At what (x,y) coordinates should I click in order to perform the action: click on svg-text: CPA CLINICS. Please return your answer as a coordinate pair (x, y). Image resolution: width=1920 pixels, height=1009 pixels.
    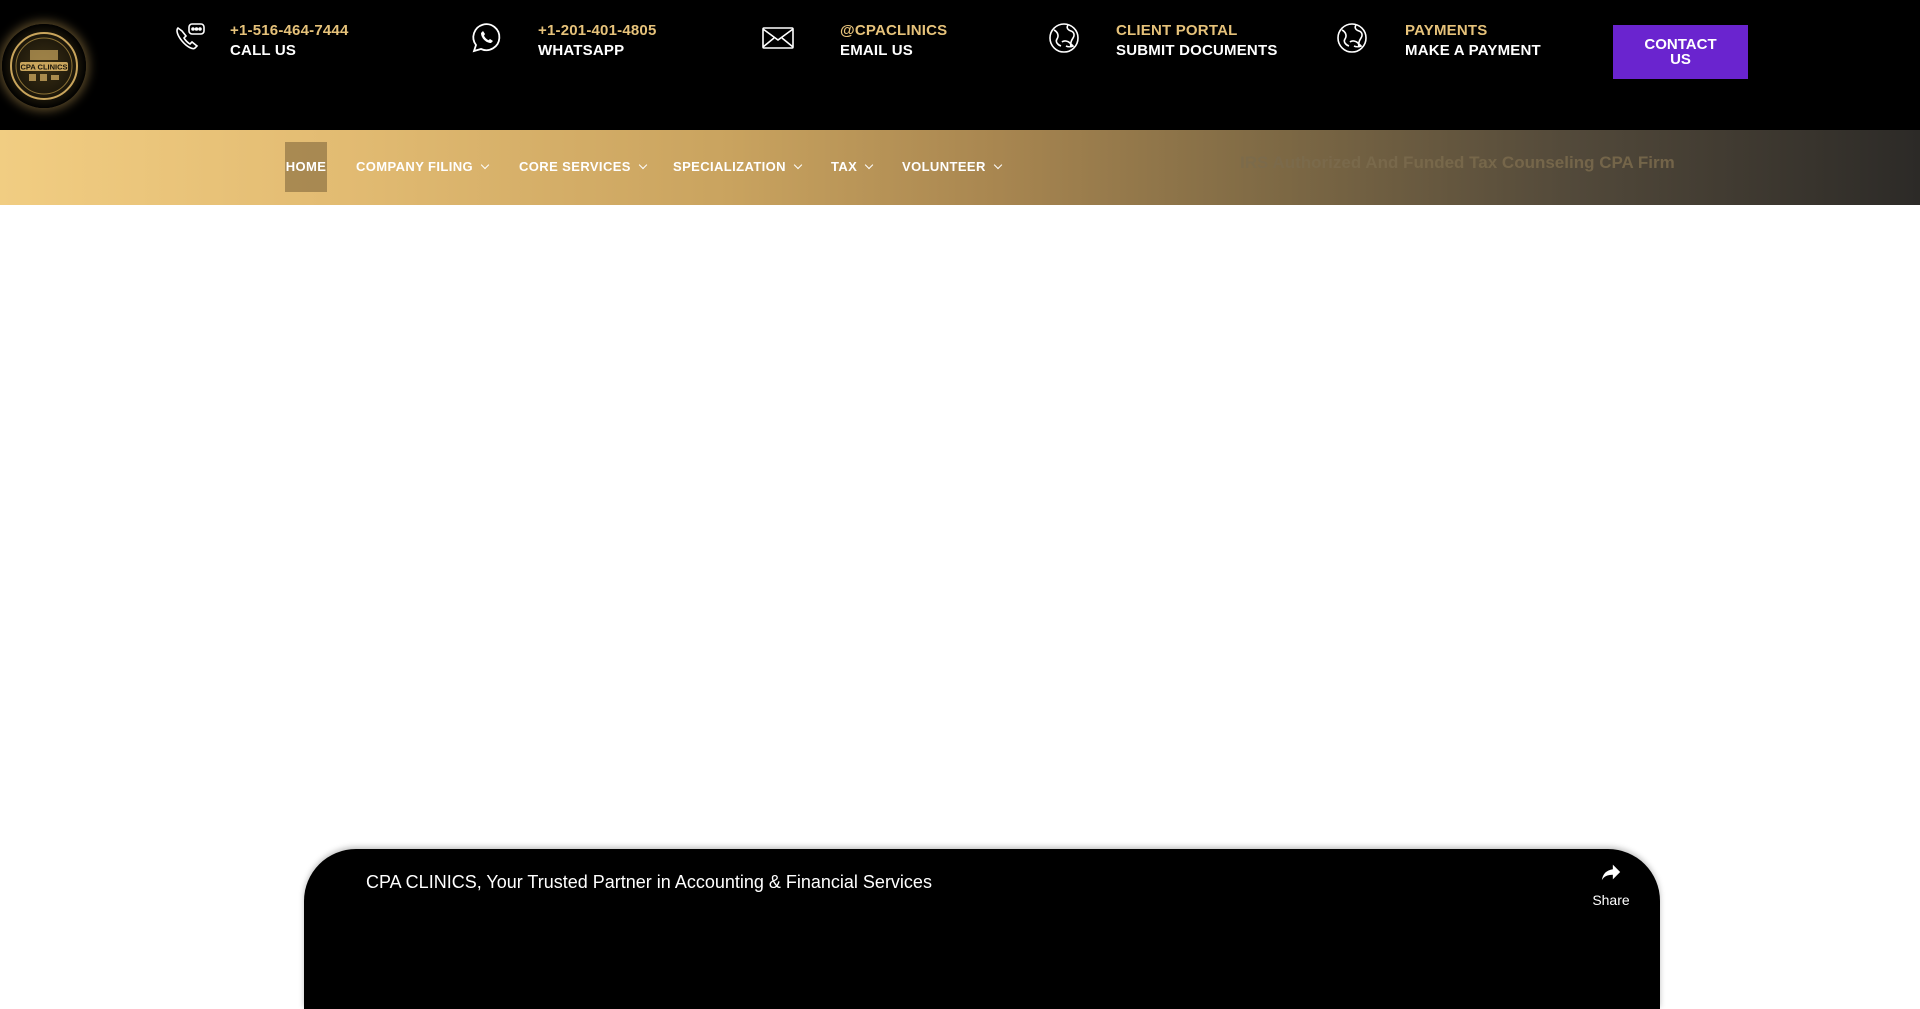
    Looking at the image, I should click on (43, 67).